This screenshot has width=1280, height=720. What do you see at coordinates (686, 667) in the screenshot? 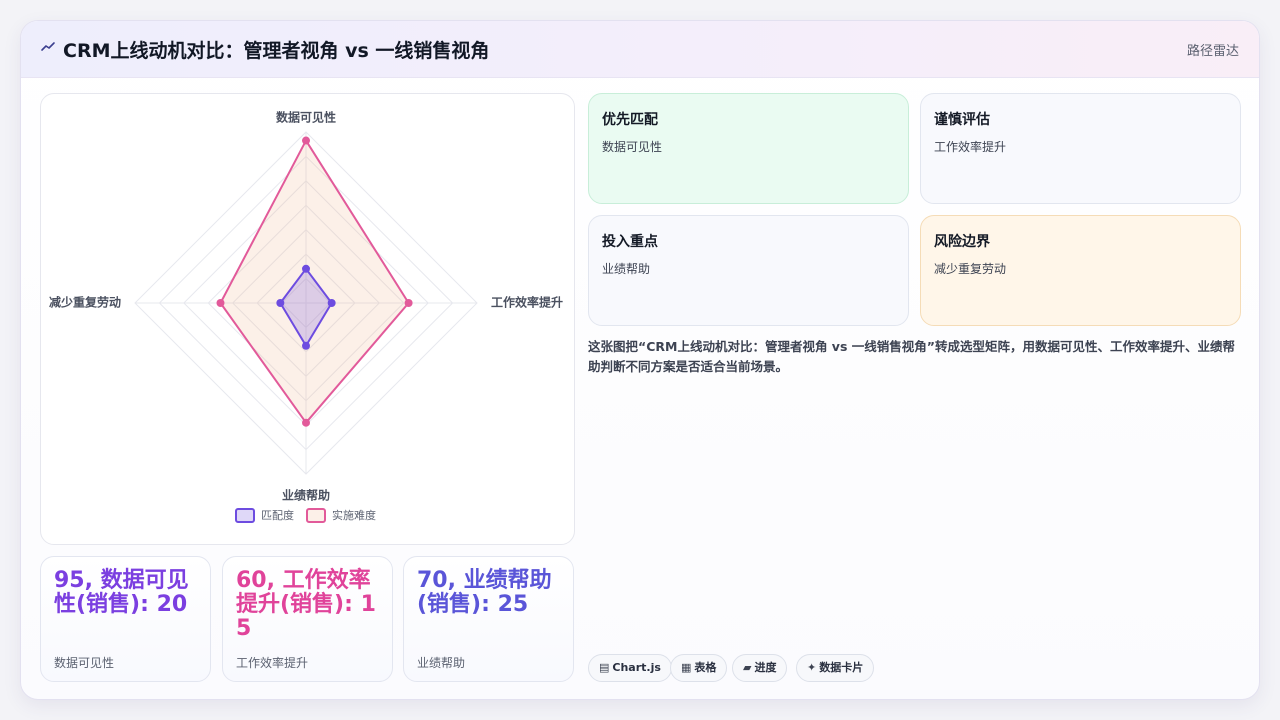
I see `table-icon: ▦` at bounding box center [686, 667].